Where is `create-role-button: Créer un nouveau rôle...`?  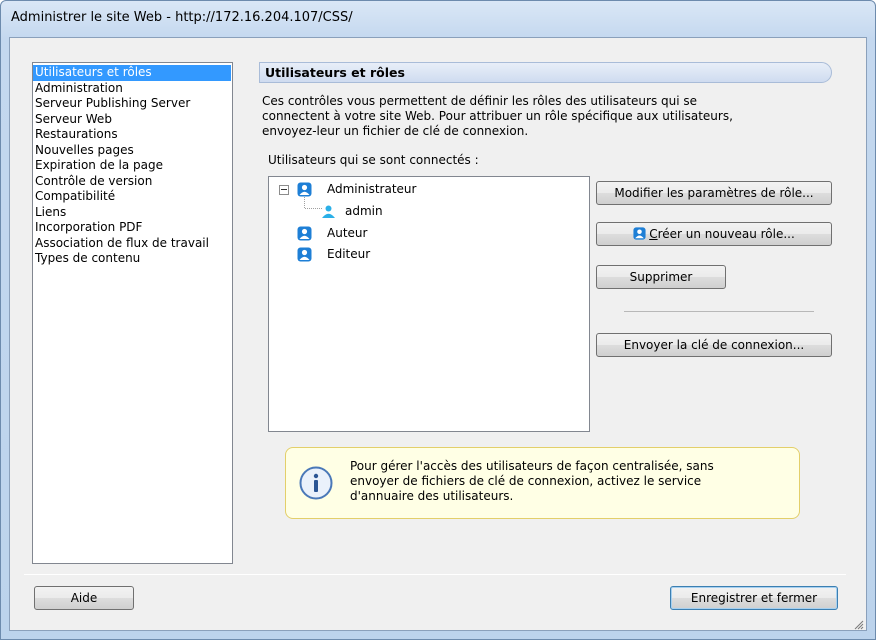
create-role-button: Créer un nouveau rôle... is located at coordinates (714, 234).